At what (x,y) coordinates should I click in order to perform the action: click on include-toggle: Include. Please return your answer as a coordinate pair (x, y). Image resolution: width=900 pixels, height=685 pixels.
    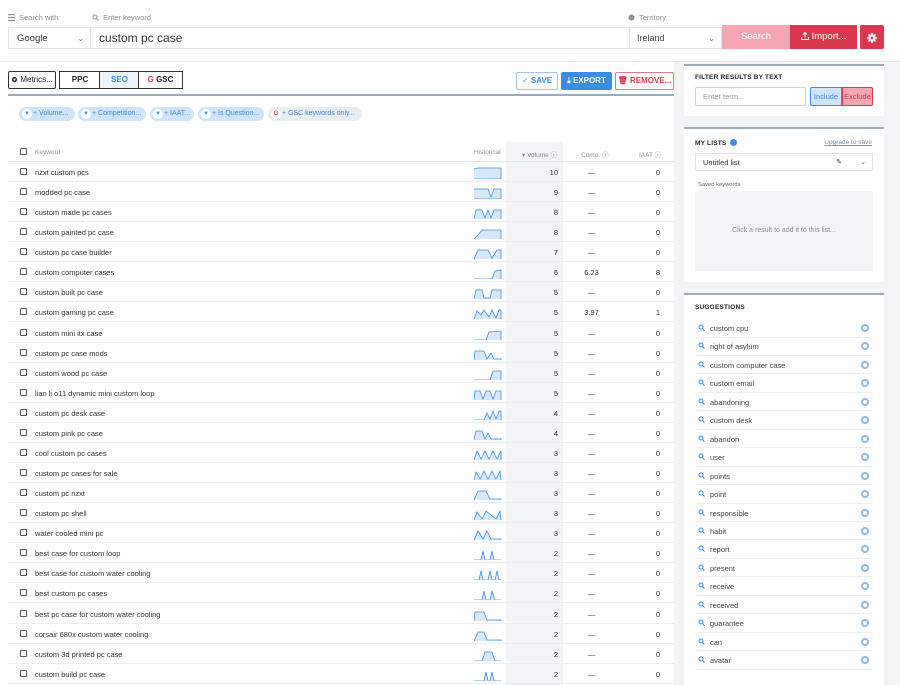
    Looking at the image, I should click on (826, 96).